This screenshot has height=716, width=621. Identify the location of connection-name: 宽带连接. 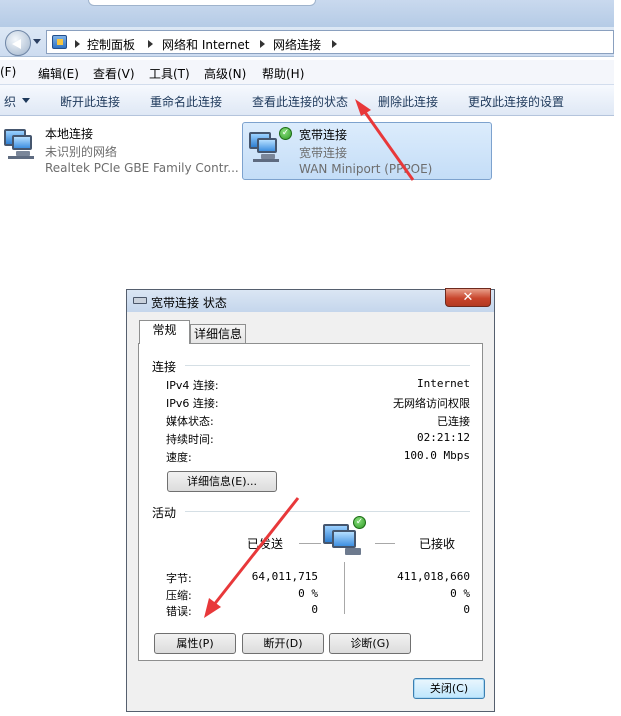
(323, 135).